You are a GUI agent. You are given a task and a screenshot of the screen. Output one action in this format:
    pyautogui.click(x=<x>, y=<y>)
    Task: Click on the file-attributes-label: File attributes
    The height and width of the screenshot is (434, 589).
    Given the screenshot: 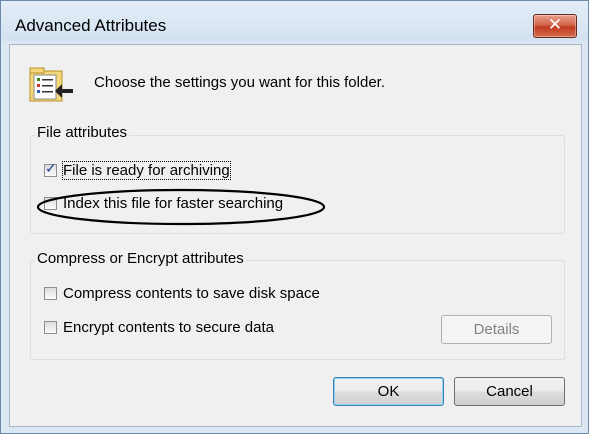 What is the action you would take?
    pyautogui.click(x=82, y=132)
    